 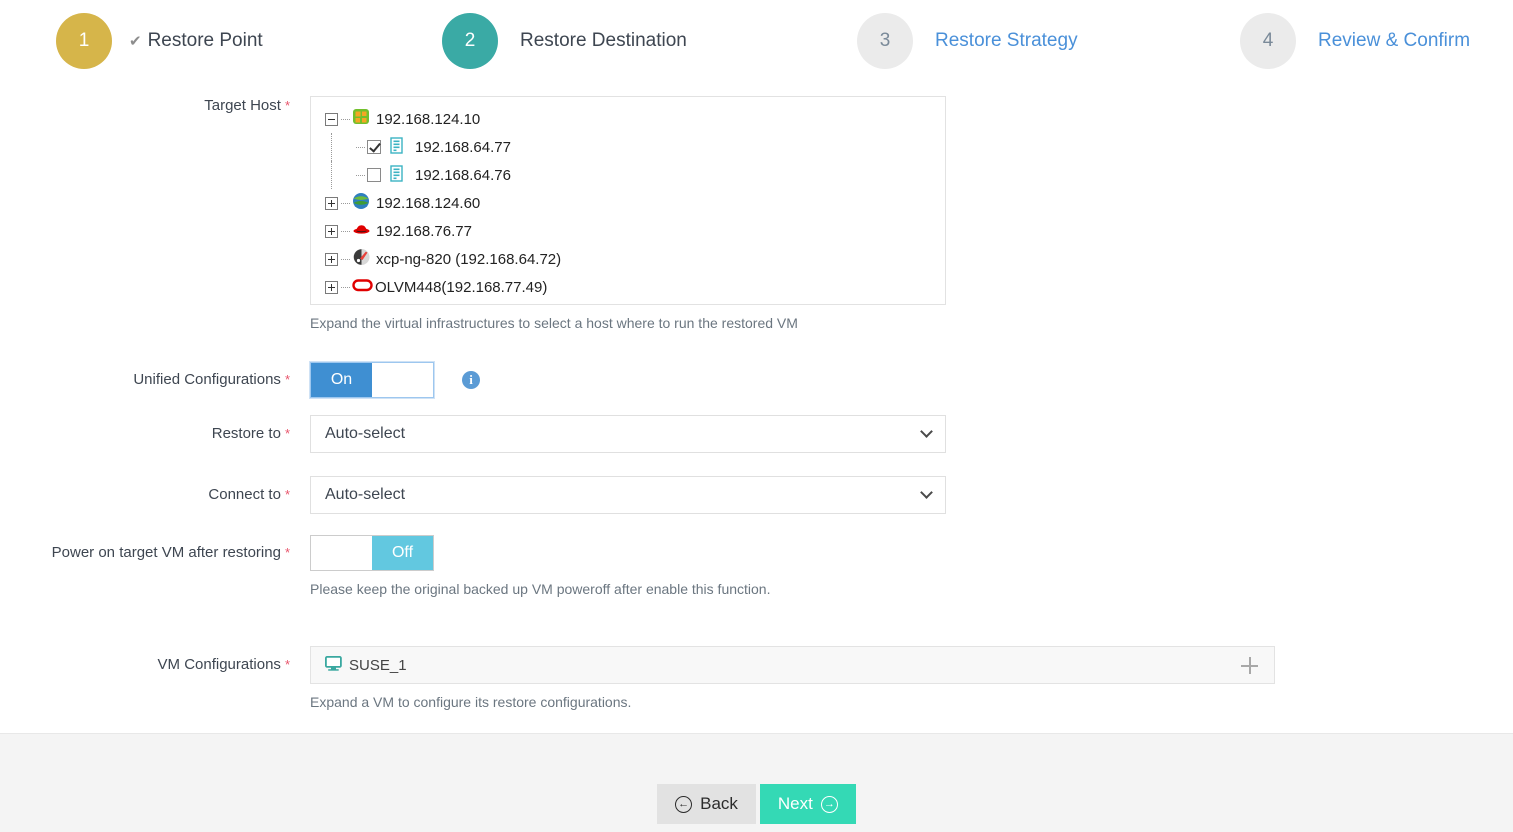 What do you see at coordinates (829, 804) in the screenshot?
I see `arrow-right-icon: →` at bounding box center [829, 804].